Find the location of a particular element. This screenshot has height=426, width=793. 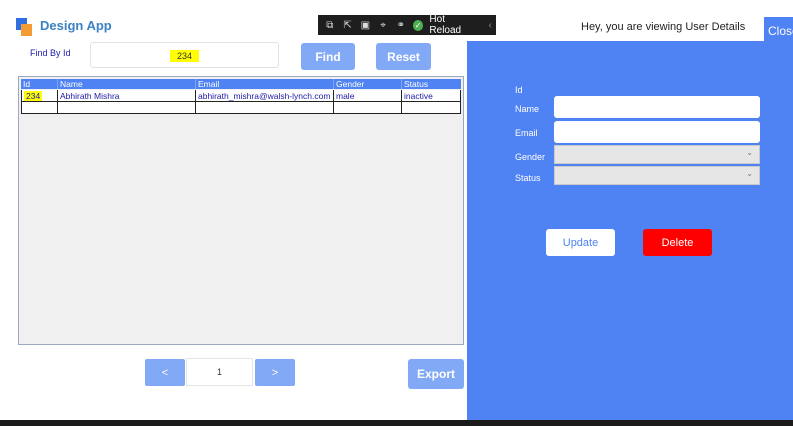

find-id-value: 234 is located at coordinates (185, 56).